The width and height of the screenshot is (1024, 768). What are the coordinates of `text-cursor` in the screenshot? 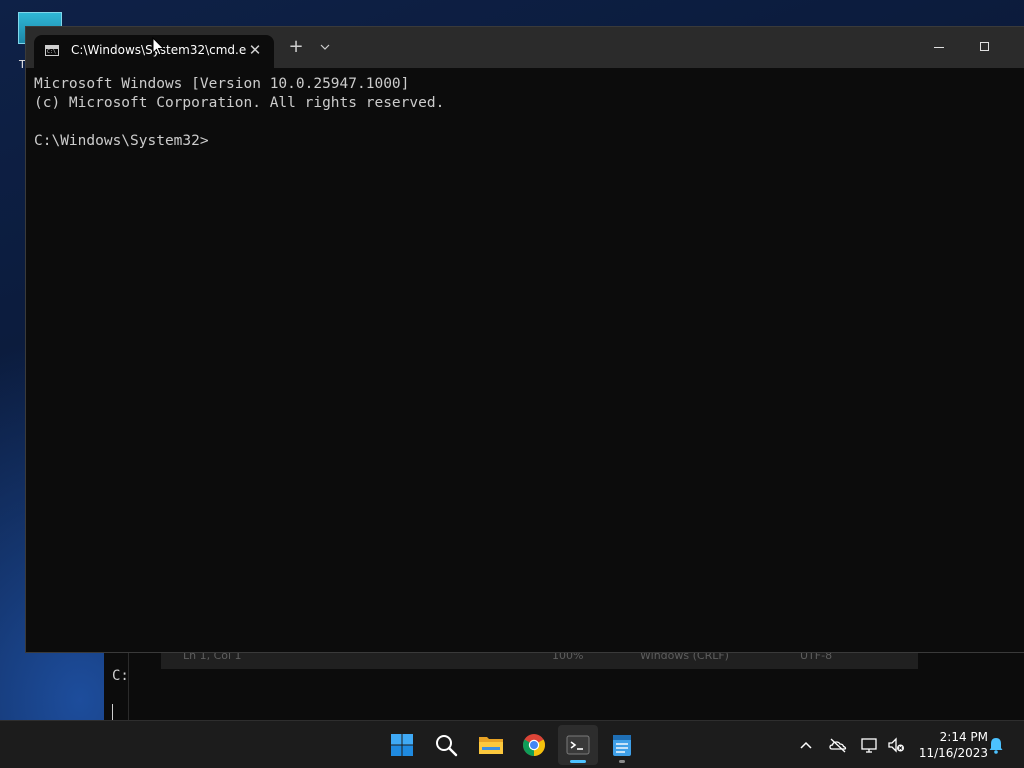 It's located at (112, 712).